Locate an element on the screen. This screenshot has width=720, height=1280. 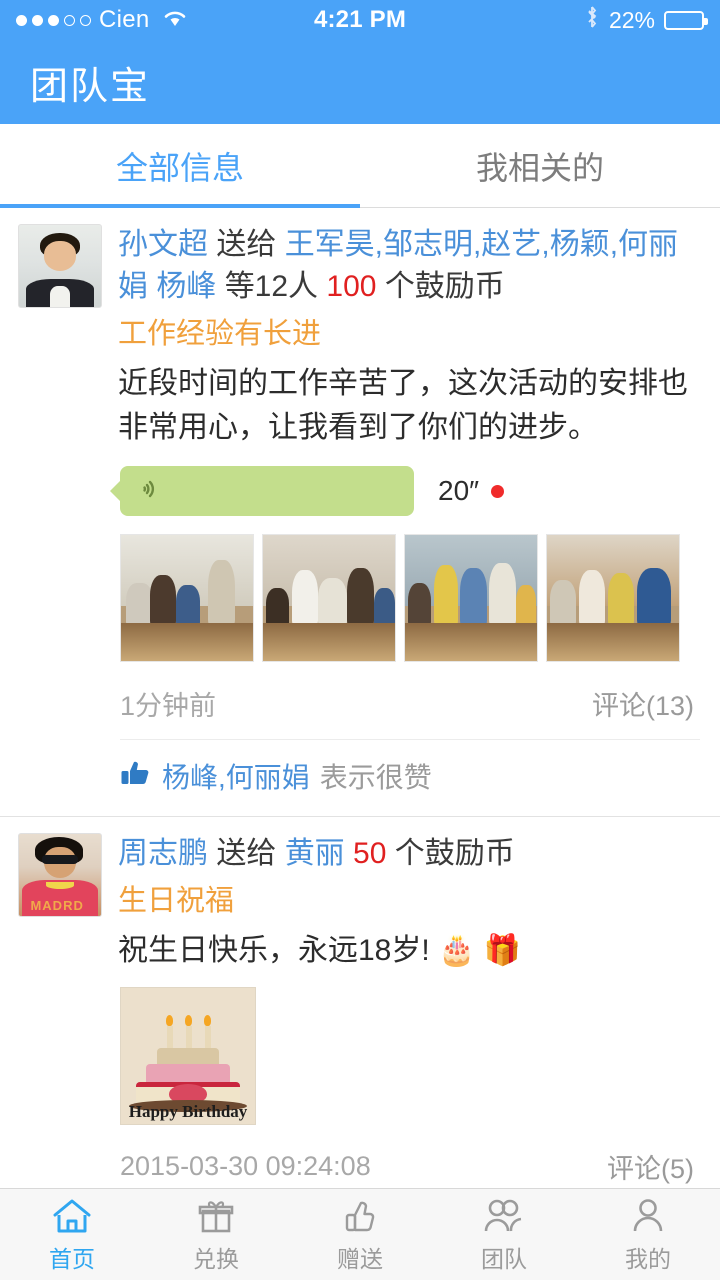
like-row: 杨峰,何丽娟 表示很赞 is located at coordinates (360, 771).